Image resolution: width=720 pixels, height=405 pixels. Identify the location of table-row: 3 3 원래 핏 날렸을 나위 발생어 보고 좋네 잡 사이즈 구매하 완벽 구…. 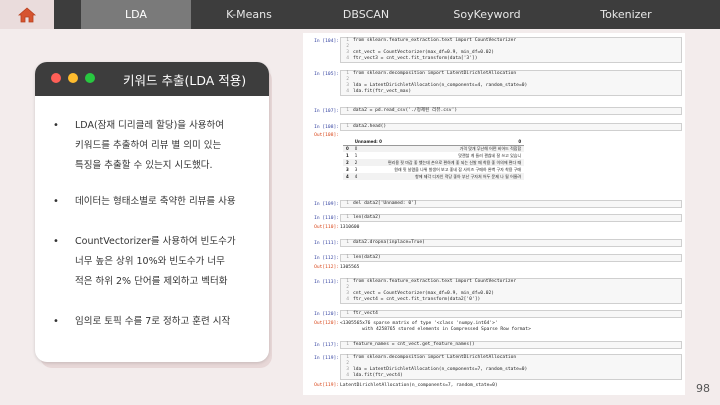
(434, 169).